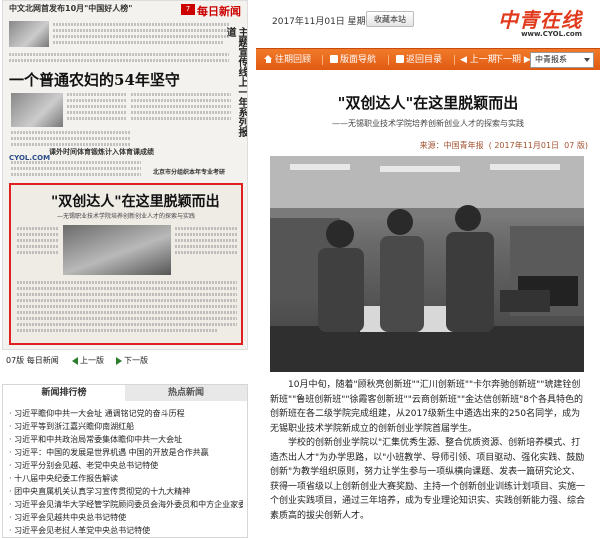  I want to click on edition-label: 07版 每日新闻, so click(32, 360).